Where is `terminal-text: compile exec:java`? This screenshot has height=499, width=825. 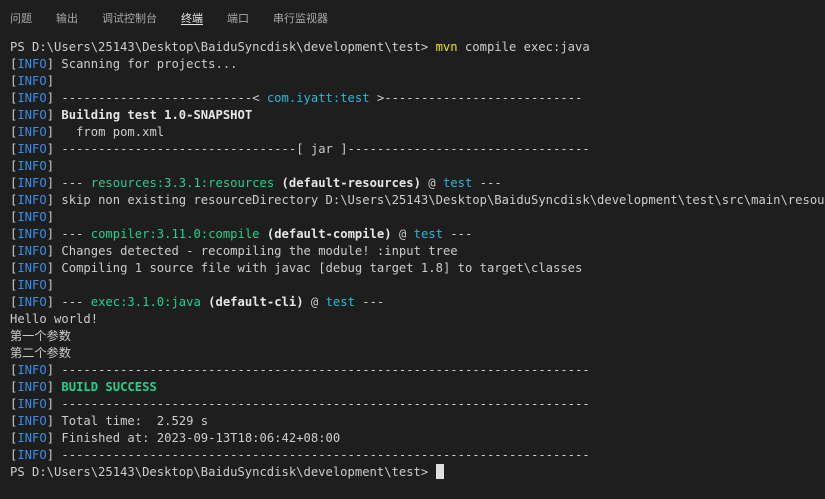 terminal-text: compile exec:java is located at coordinates (523, 47).